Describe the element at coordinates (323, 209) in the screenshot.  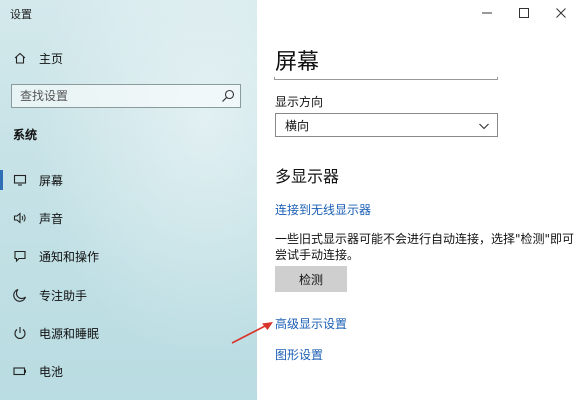
I see `connect-wireless-display-link: 连接到无线显示器` at that location.